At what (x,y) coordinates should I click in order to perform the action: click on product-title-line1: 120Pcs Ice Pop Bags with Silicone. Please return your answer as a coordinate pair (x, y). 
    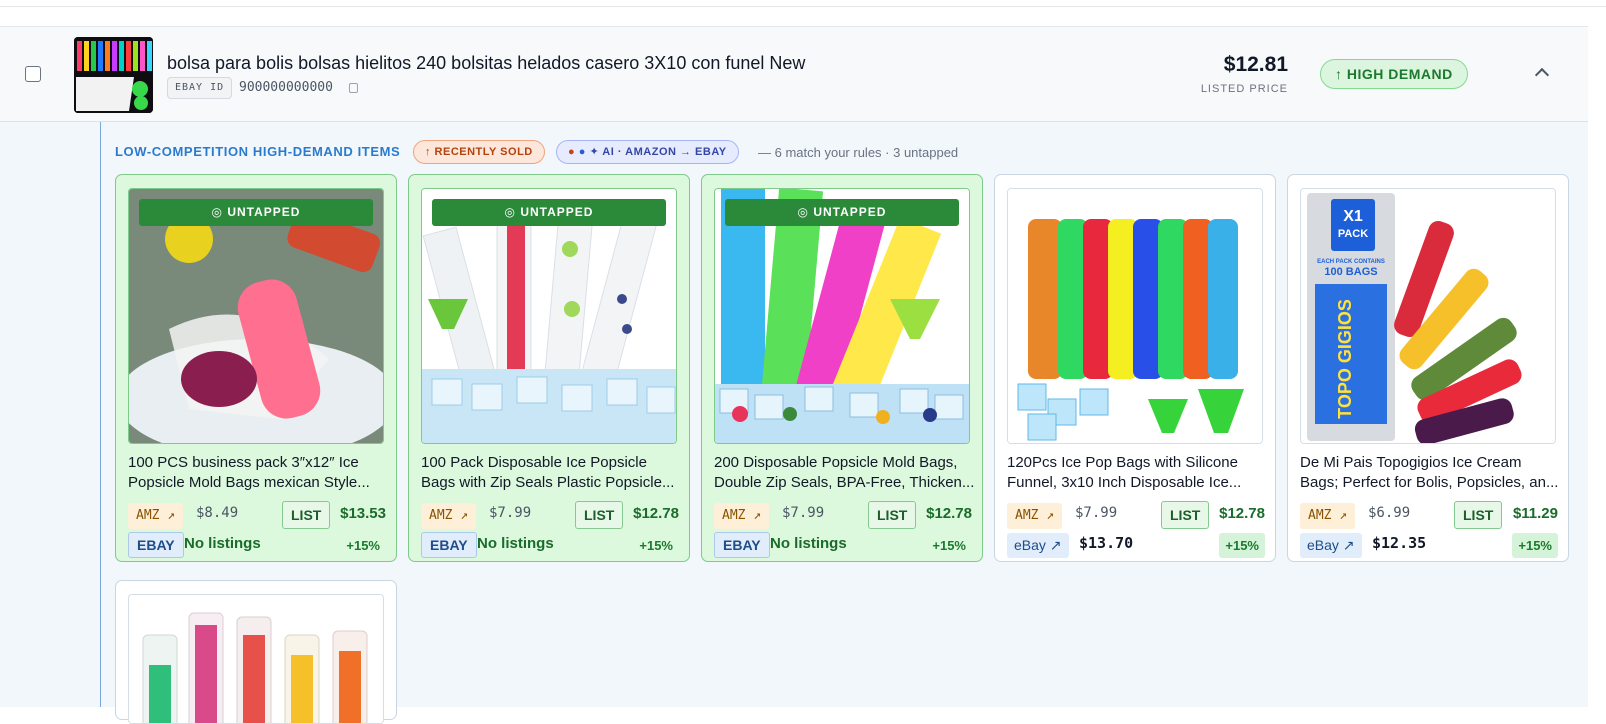
    Looking at the image, I should click on (1122, 462).